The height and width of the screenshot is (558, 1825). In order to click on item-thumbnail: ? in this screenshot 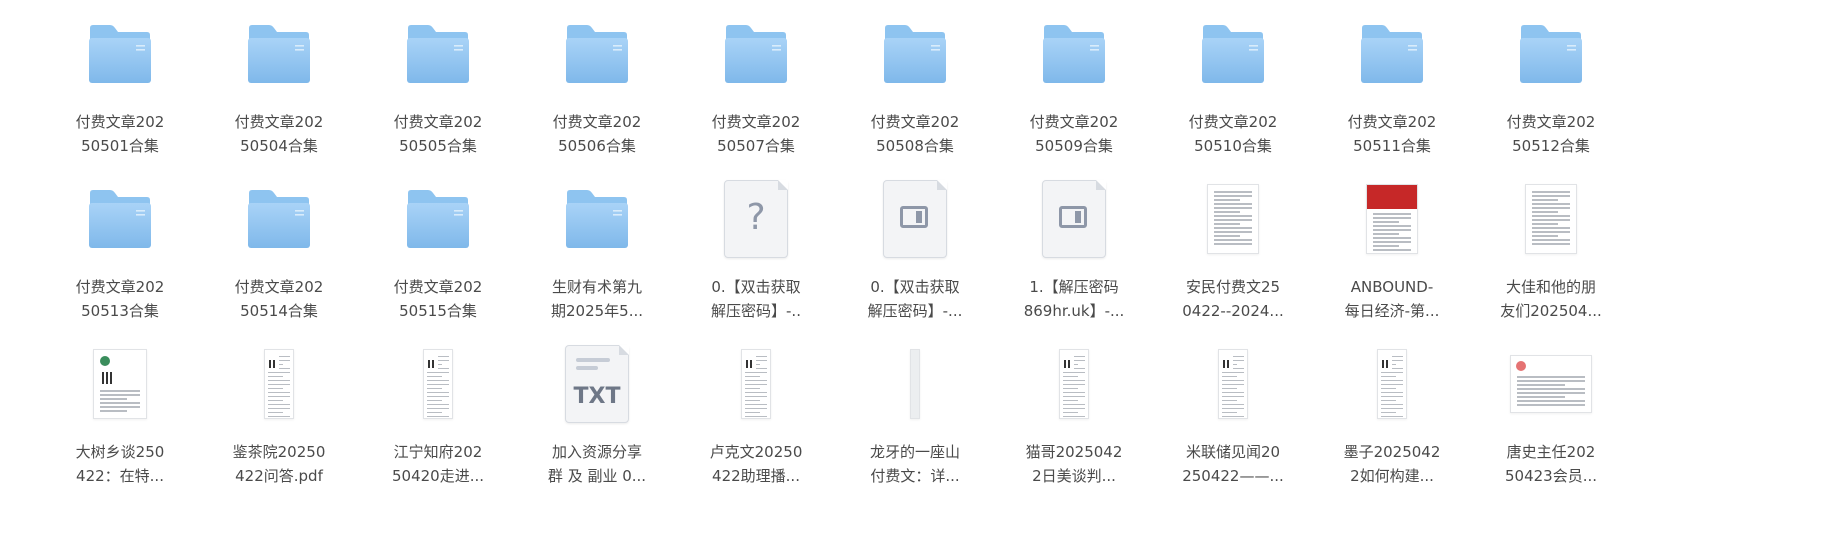, I will do `click(756, 219)`.